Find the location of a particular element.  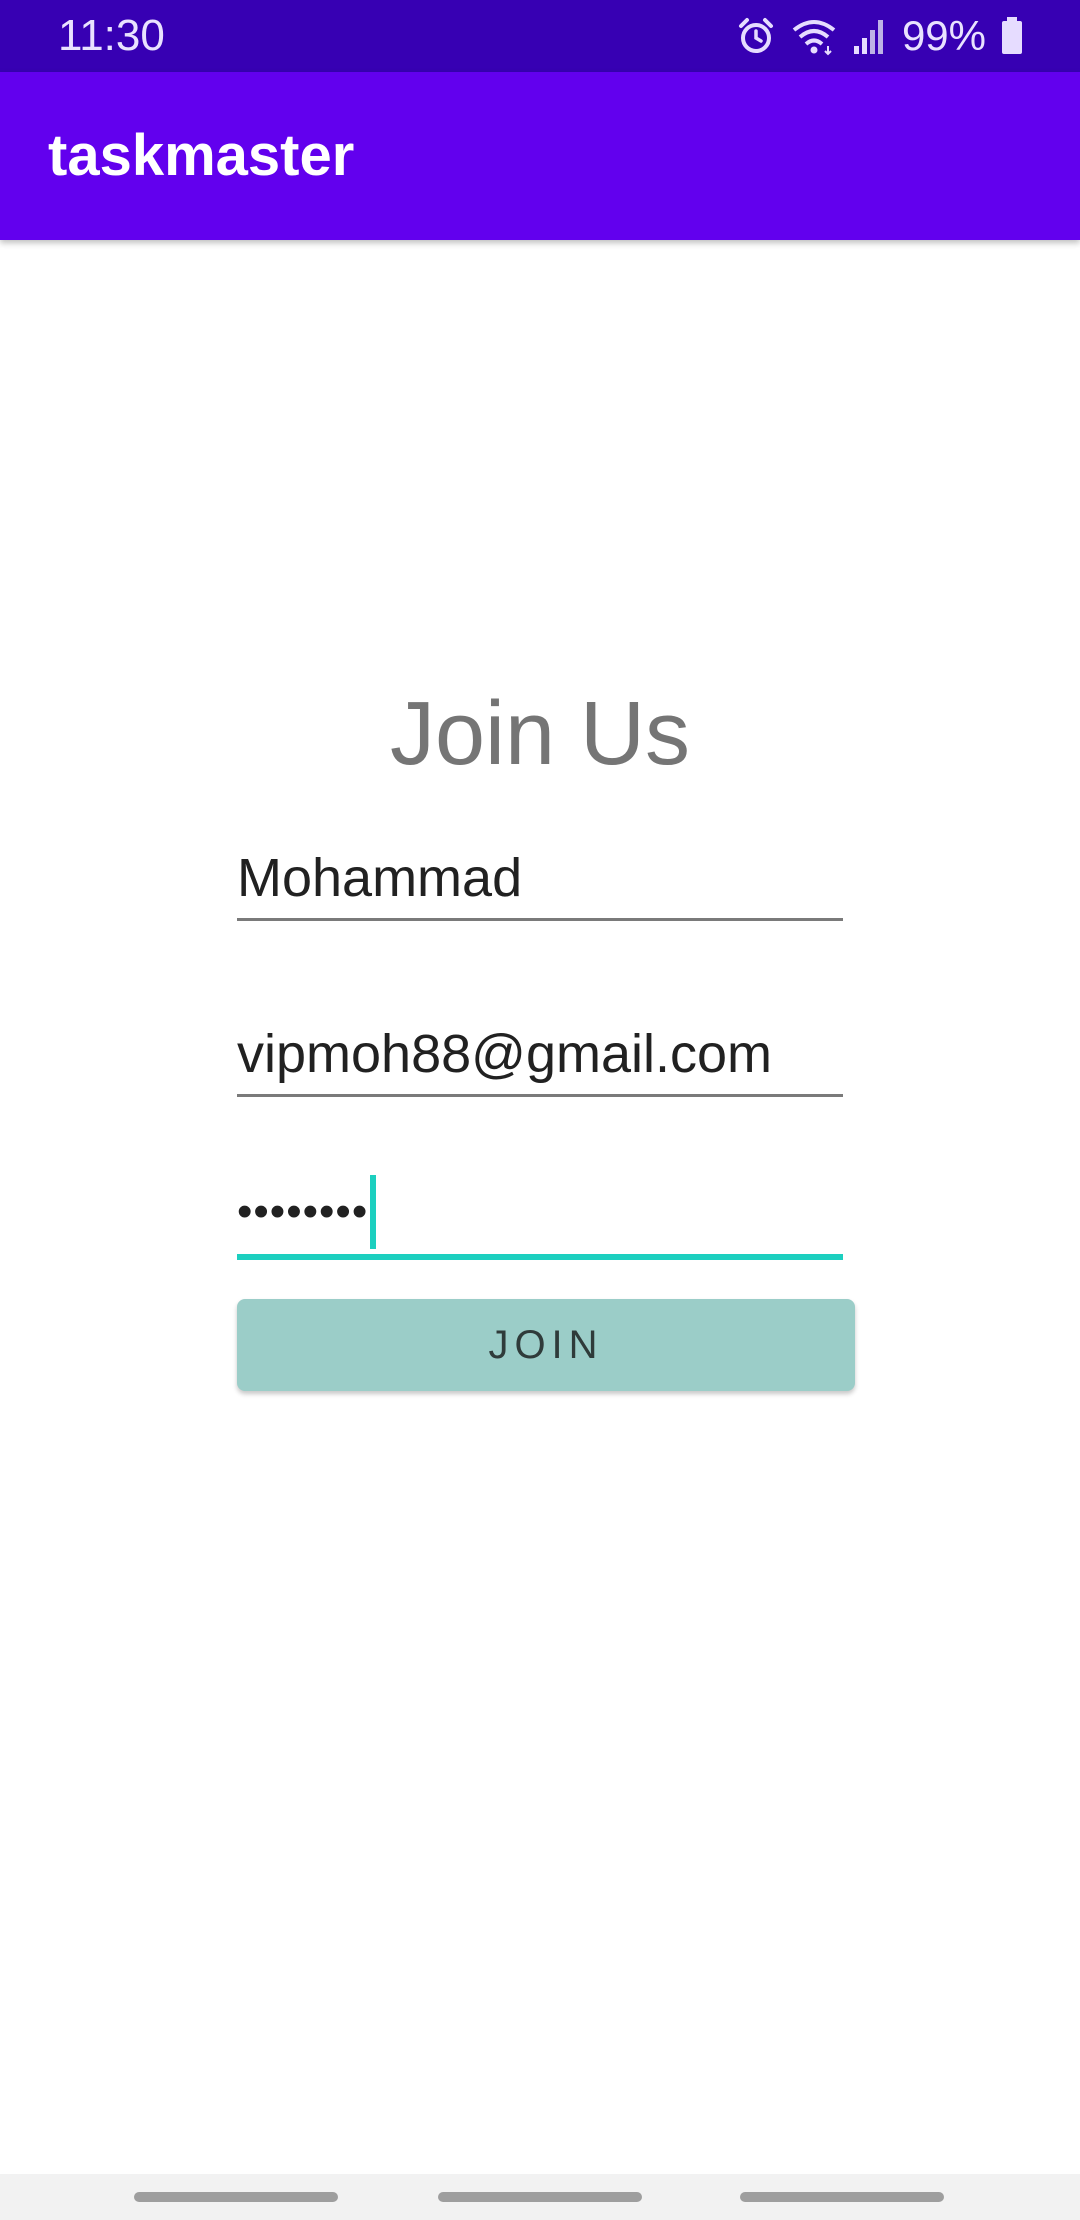

status-bar: 11:30 99% is located at coordinates (540, 36).